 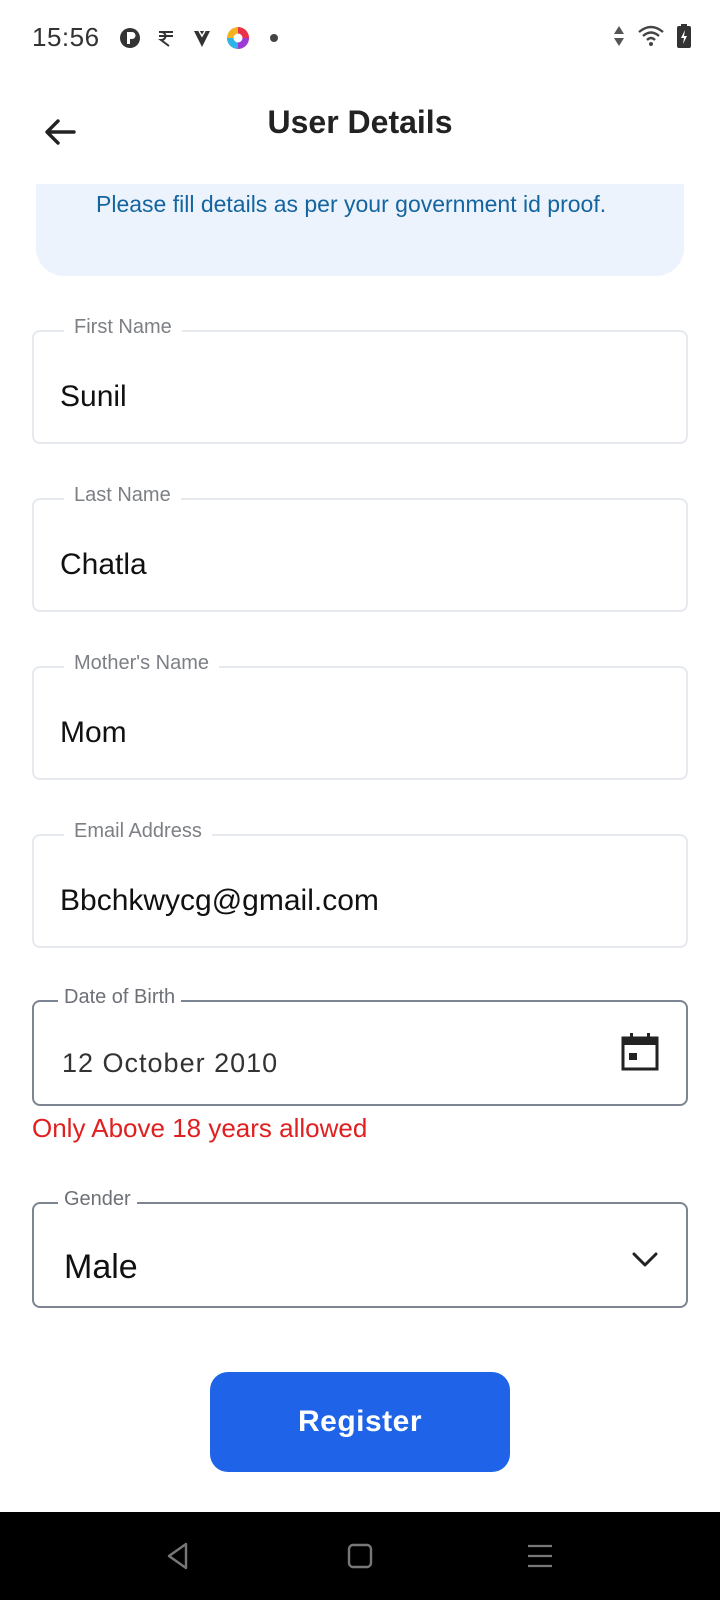 What do you see at coordinates (360, 1422) in the screenshot?
I see `register-button: Register` at bounding box center [360, 1422].